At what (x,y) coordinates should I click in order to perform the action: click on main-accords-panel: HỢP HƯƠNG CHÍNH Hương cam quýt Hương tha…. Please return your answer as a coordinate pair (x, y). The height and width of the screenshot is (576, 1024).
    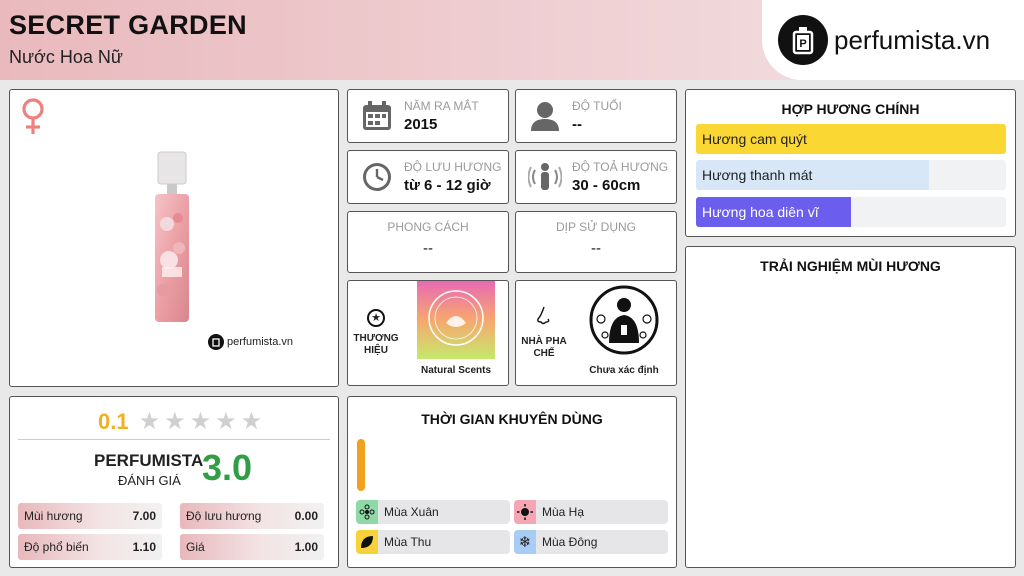
    Looking at the image, I should click on (850, 163).